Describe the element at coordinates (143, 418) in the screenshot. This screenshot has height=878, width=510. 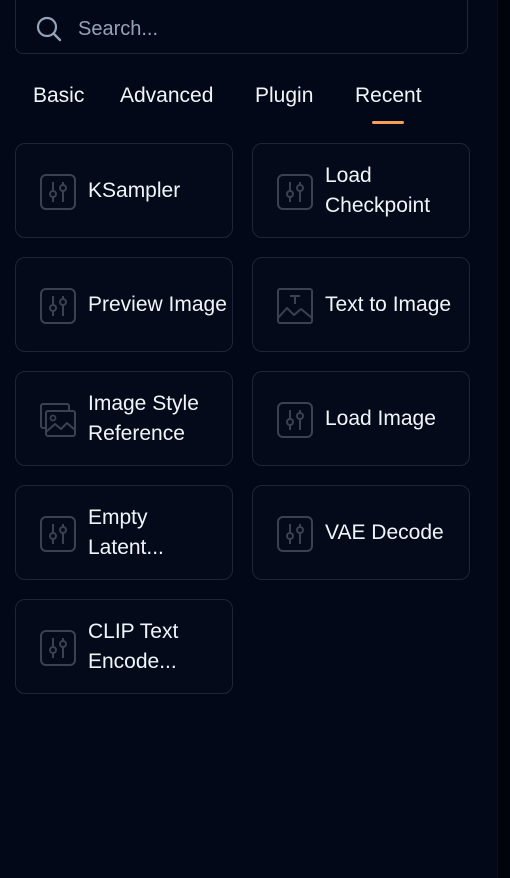
I see `node-label: Image Style Reference` at that location.